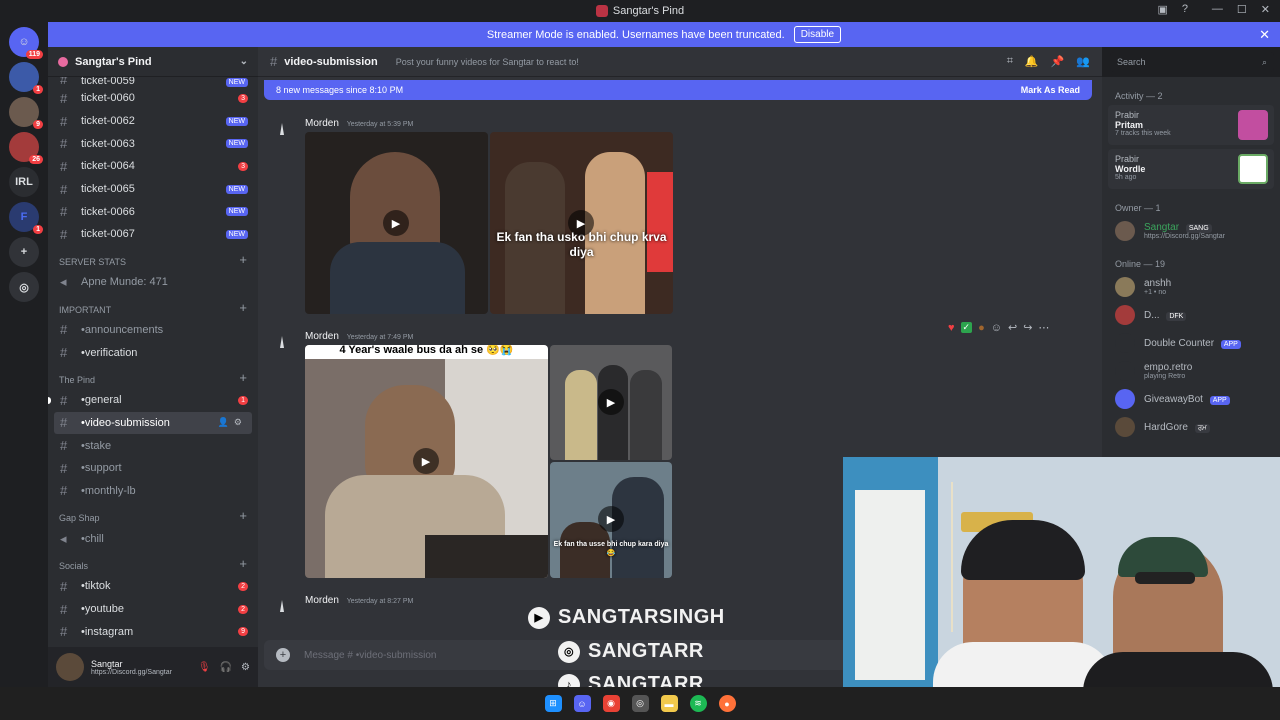 The height and width of the screenshot is (720, 1280). Describe the element at coordinates (153, 586) in the screenshot. I see `channel-item: # •tiktok 2` at that location.